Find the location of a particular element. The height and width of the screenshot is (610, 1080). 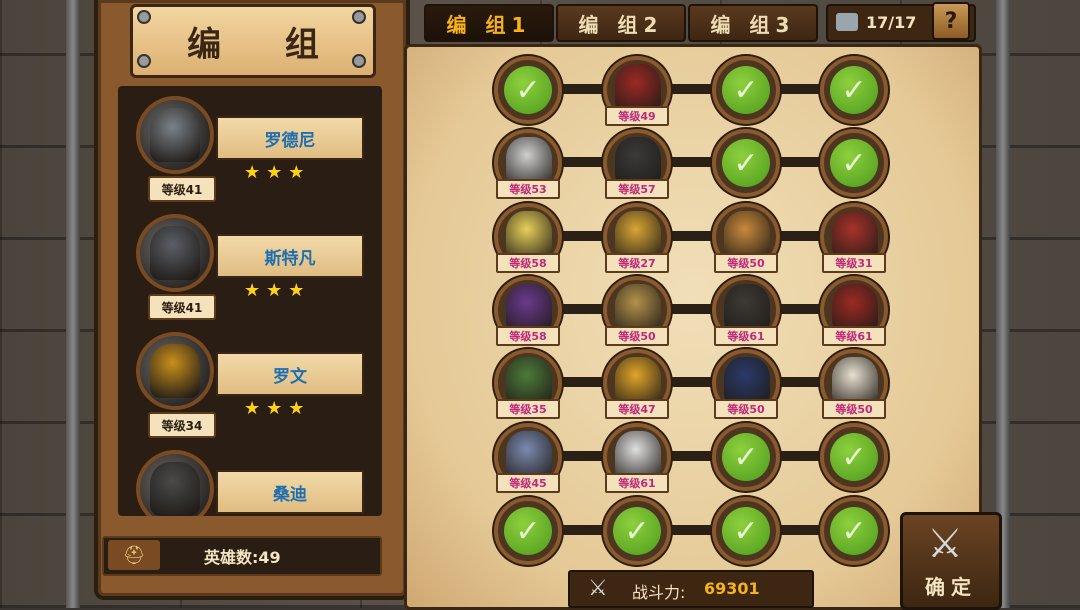

metal-rail-left is located at coordinates (73, 304).